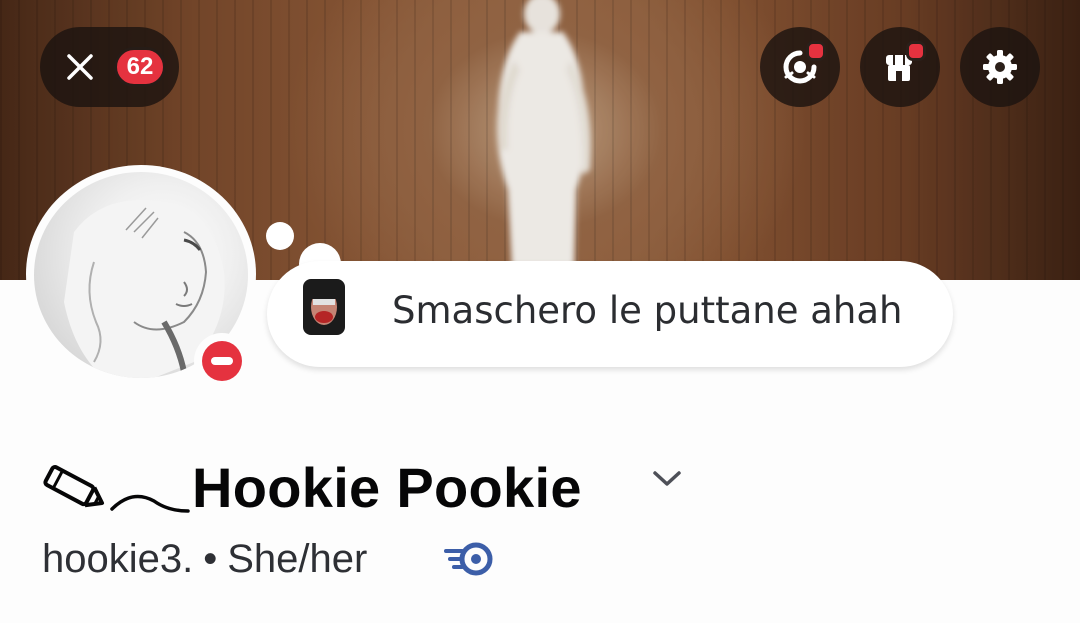 This screenshot has height=623, width=1080. What do you see at coordinates (116, 489) in the screenshot?
I see `pencil-icon` at bounding box center [116, 489].